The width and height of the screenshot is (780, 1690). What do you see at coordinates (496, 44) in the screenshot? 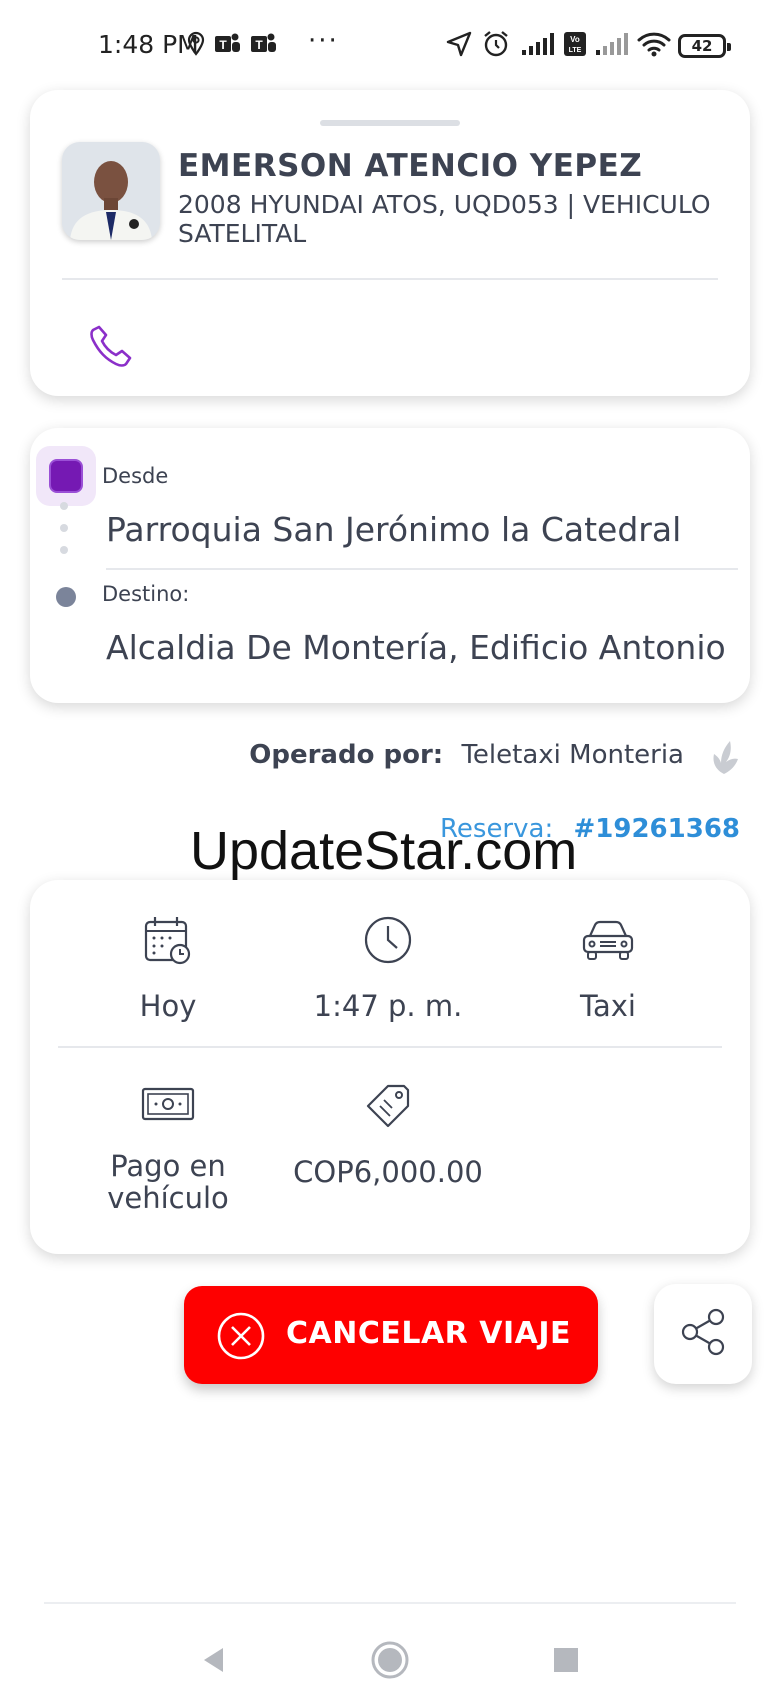
I see `alarm-icon` at bounding box center [496, 44].